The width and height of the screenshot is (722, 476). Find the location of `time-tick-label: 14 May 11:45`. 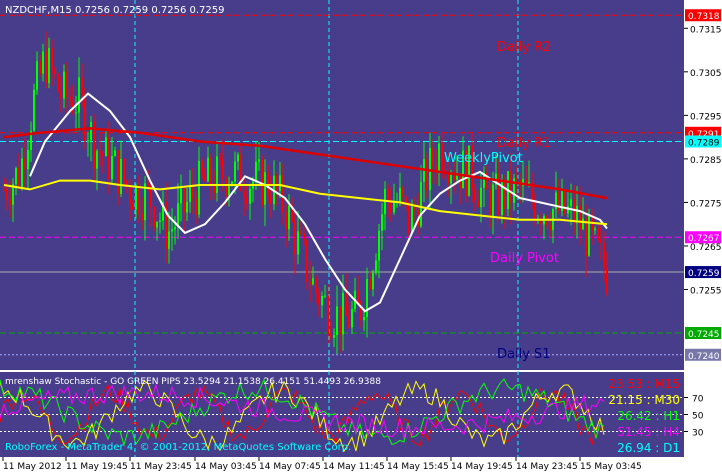

time-tick-label: 14 May 11:45 is located at coordinates (354, 467).